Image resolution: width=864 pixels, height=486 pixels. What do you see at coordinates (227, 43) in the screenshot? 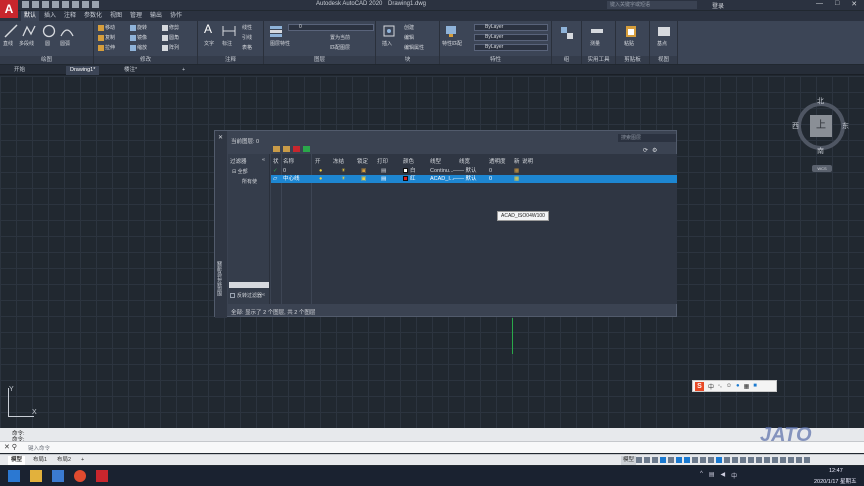
I see `dimension-button: 标注` at bounding box center [227, 43].